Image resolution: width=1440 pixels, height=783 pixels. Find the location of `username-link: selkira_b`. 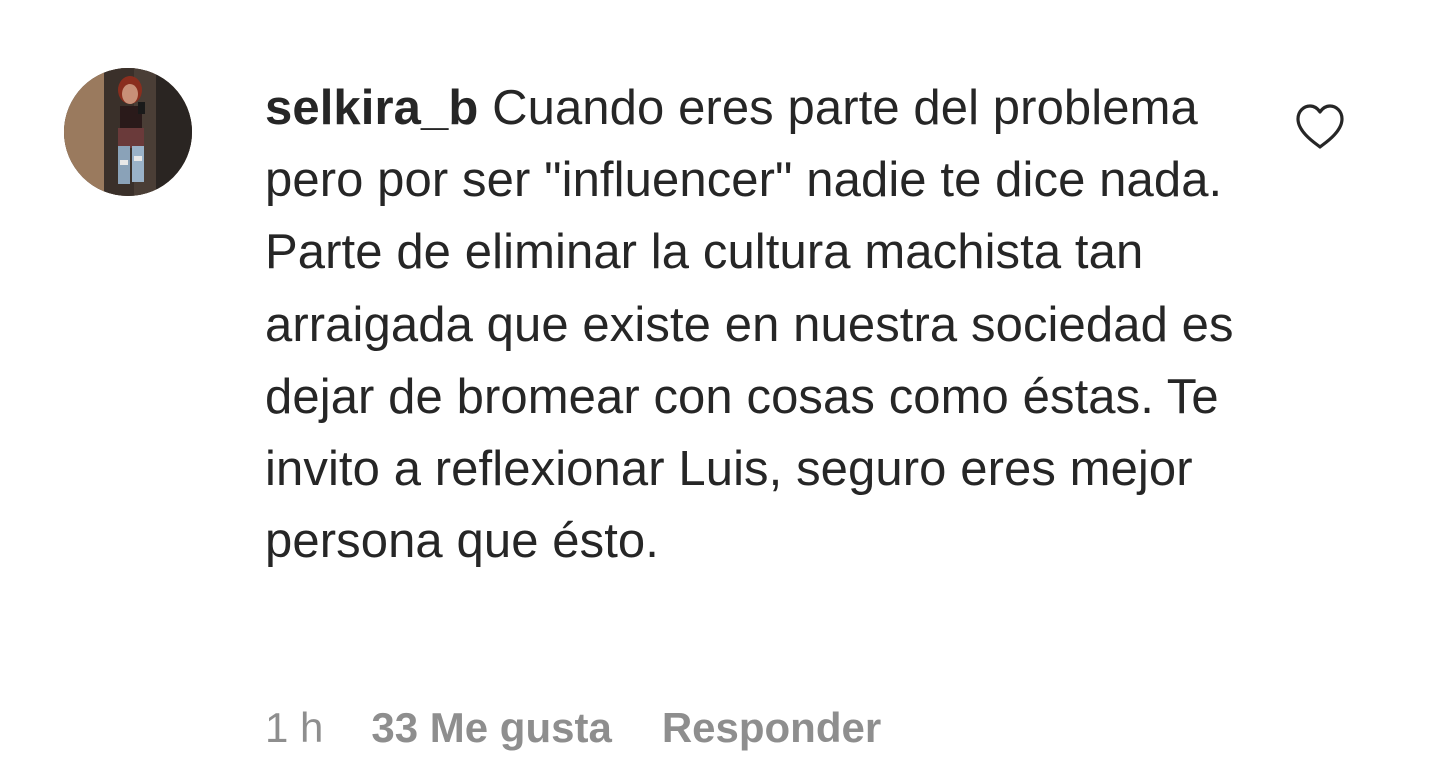

username-link: selkira_b is located at coordinates (371, 108).